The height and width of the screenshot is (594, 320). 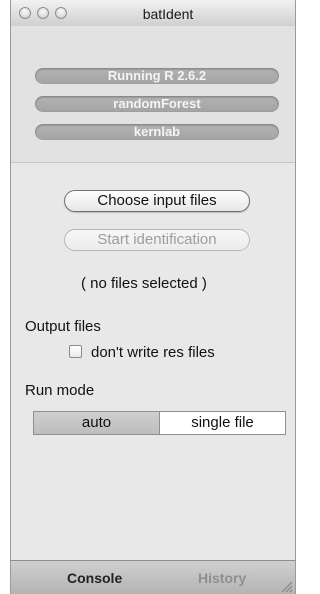 I want to click on resize-grip-icon, so click(x=286, y=586).